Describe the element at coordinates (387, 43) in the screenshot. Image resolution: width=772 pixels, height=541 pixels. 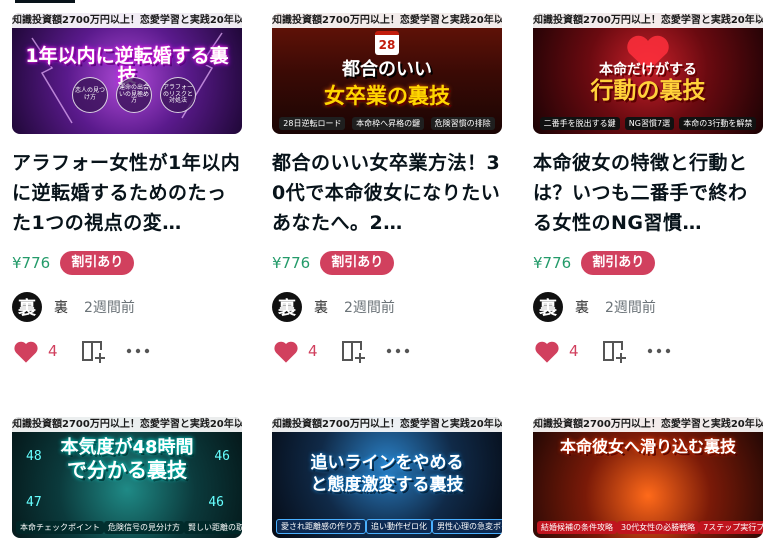
I see `calendar-badge: 28` at that location.